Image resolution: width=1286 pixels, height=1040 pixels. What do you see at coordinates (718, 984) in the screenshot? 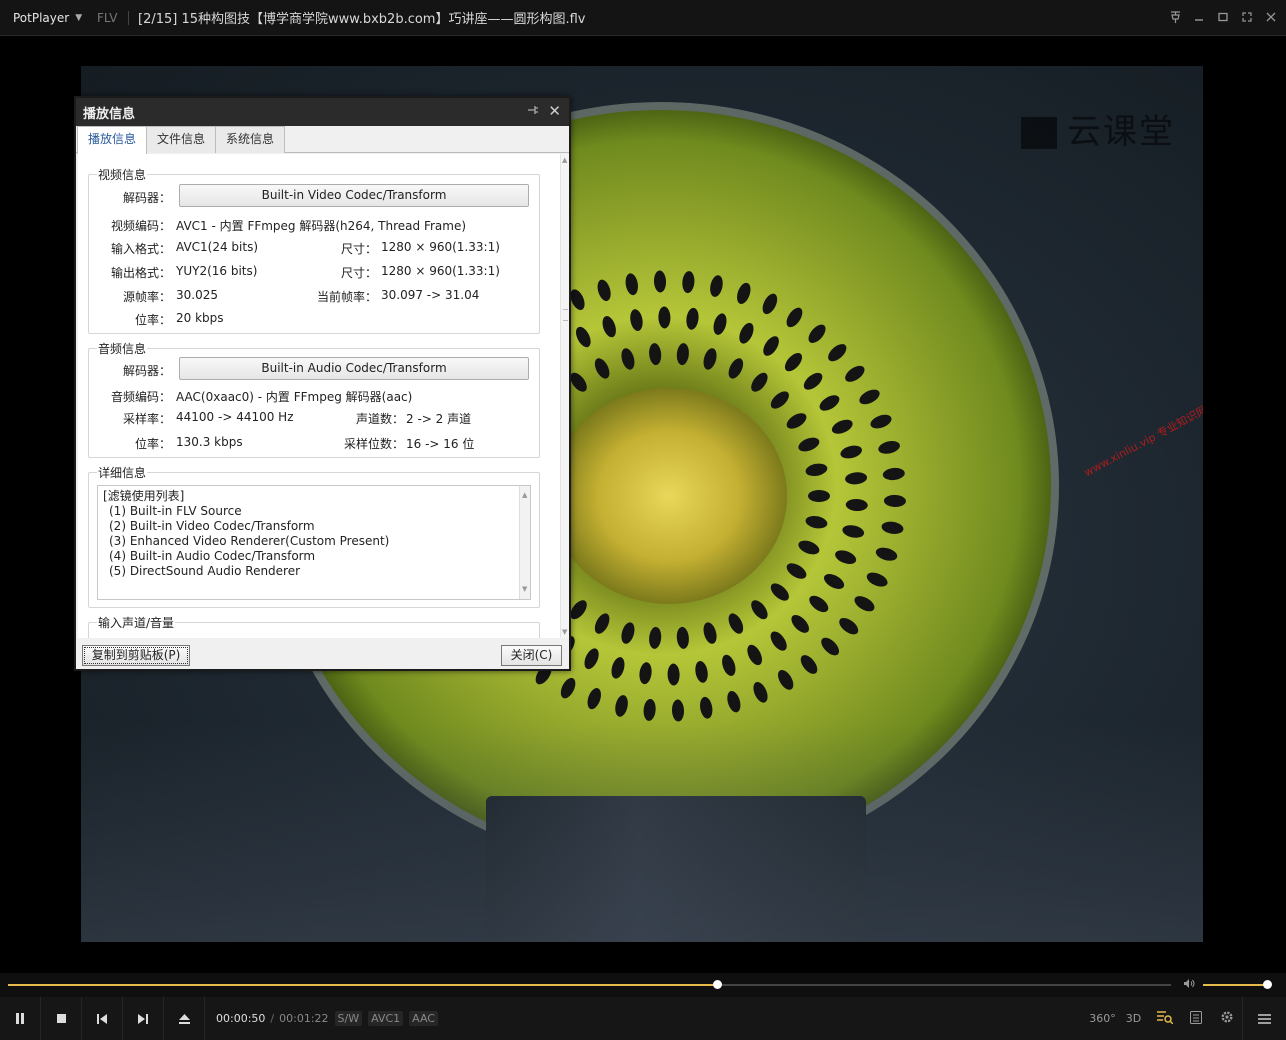
I see `seek-handle` at bounding box center [718, 984].